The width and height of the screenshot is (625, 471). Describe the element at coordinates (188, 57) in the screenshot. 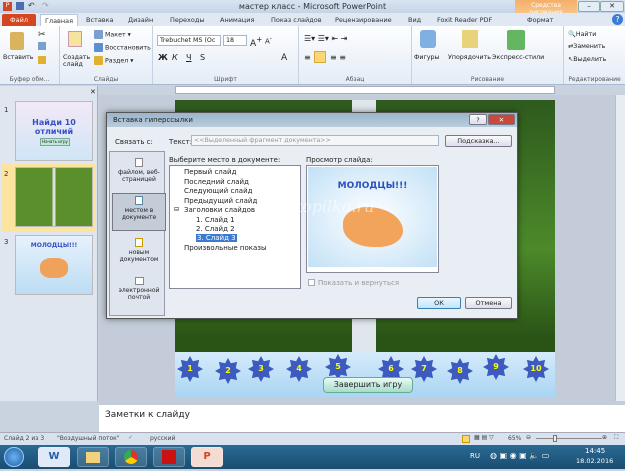

I see `underline-button: Ч` at that location.